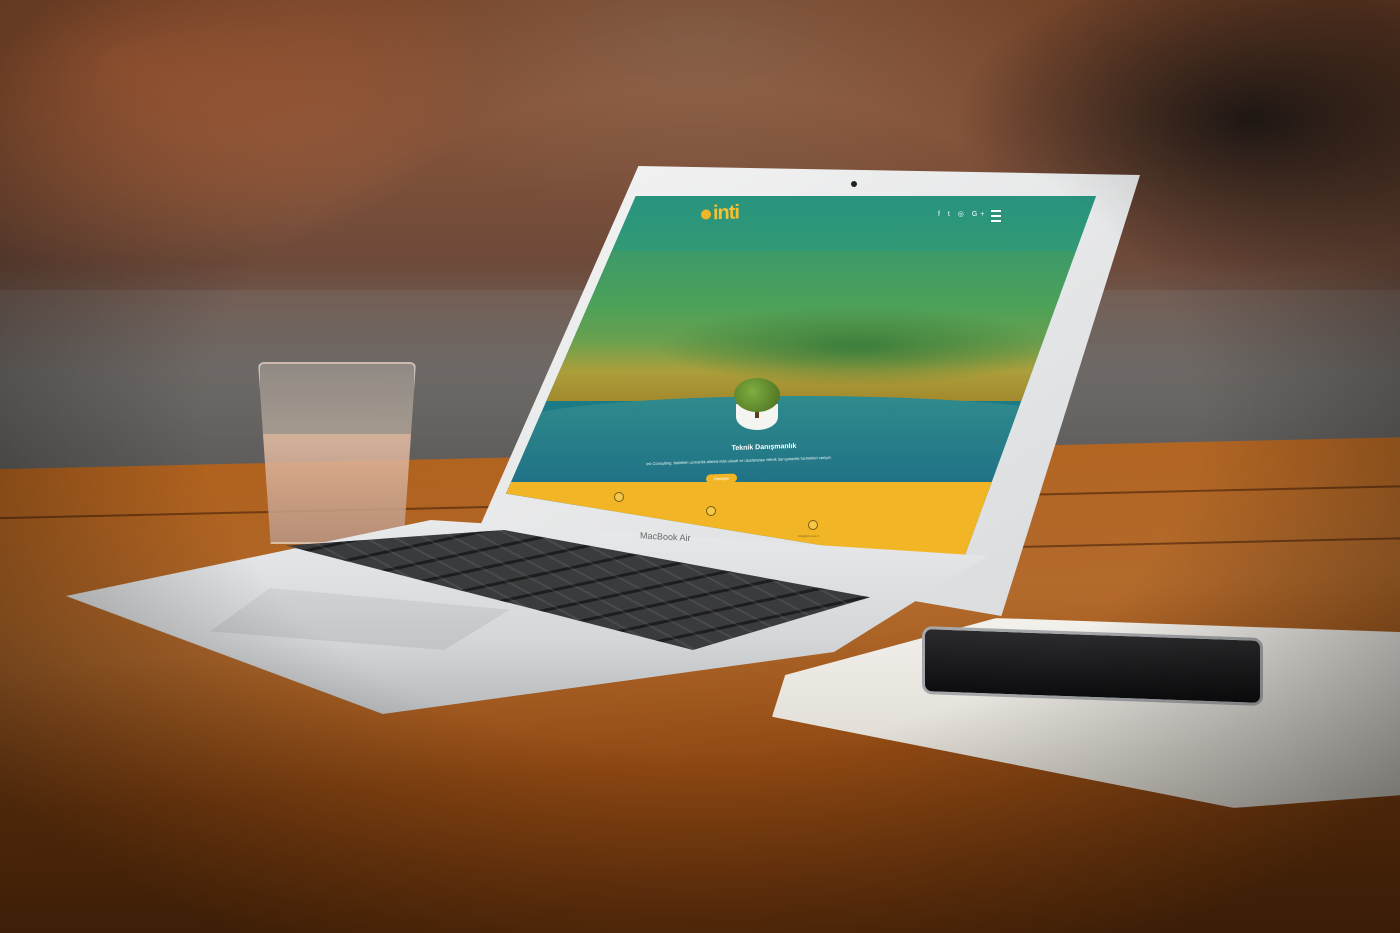 The image size is (1400, 933). Describe the element at coordinates (706, 214) in the screenshot. I see `logo-sun-icon` at that location.